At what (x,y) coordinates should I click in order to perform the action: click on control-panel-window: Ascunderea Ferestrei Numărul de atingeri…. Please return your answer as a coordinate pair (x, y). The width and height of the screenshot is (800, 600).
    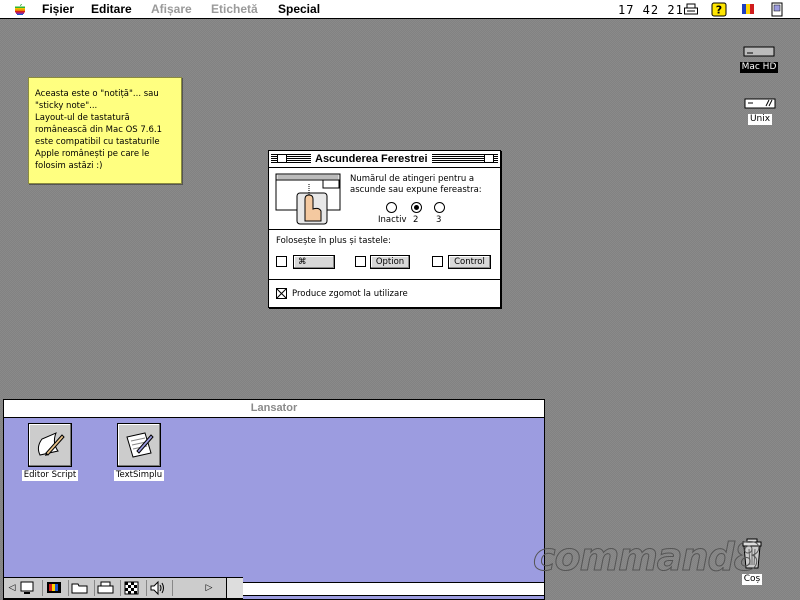
    Looking at the image, I should click on (384, 229).